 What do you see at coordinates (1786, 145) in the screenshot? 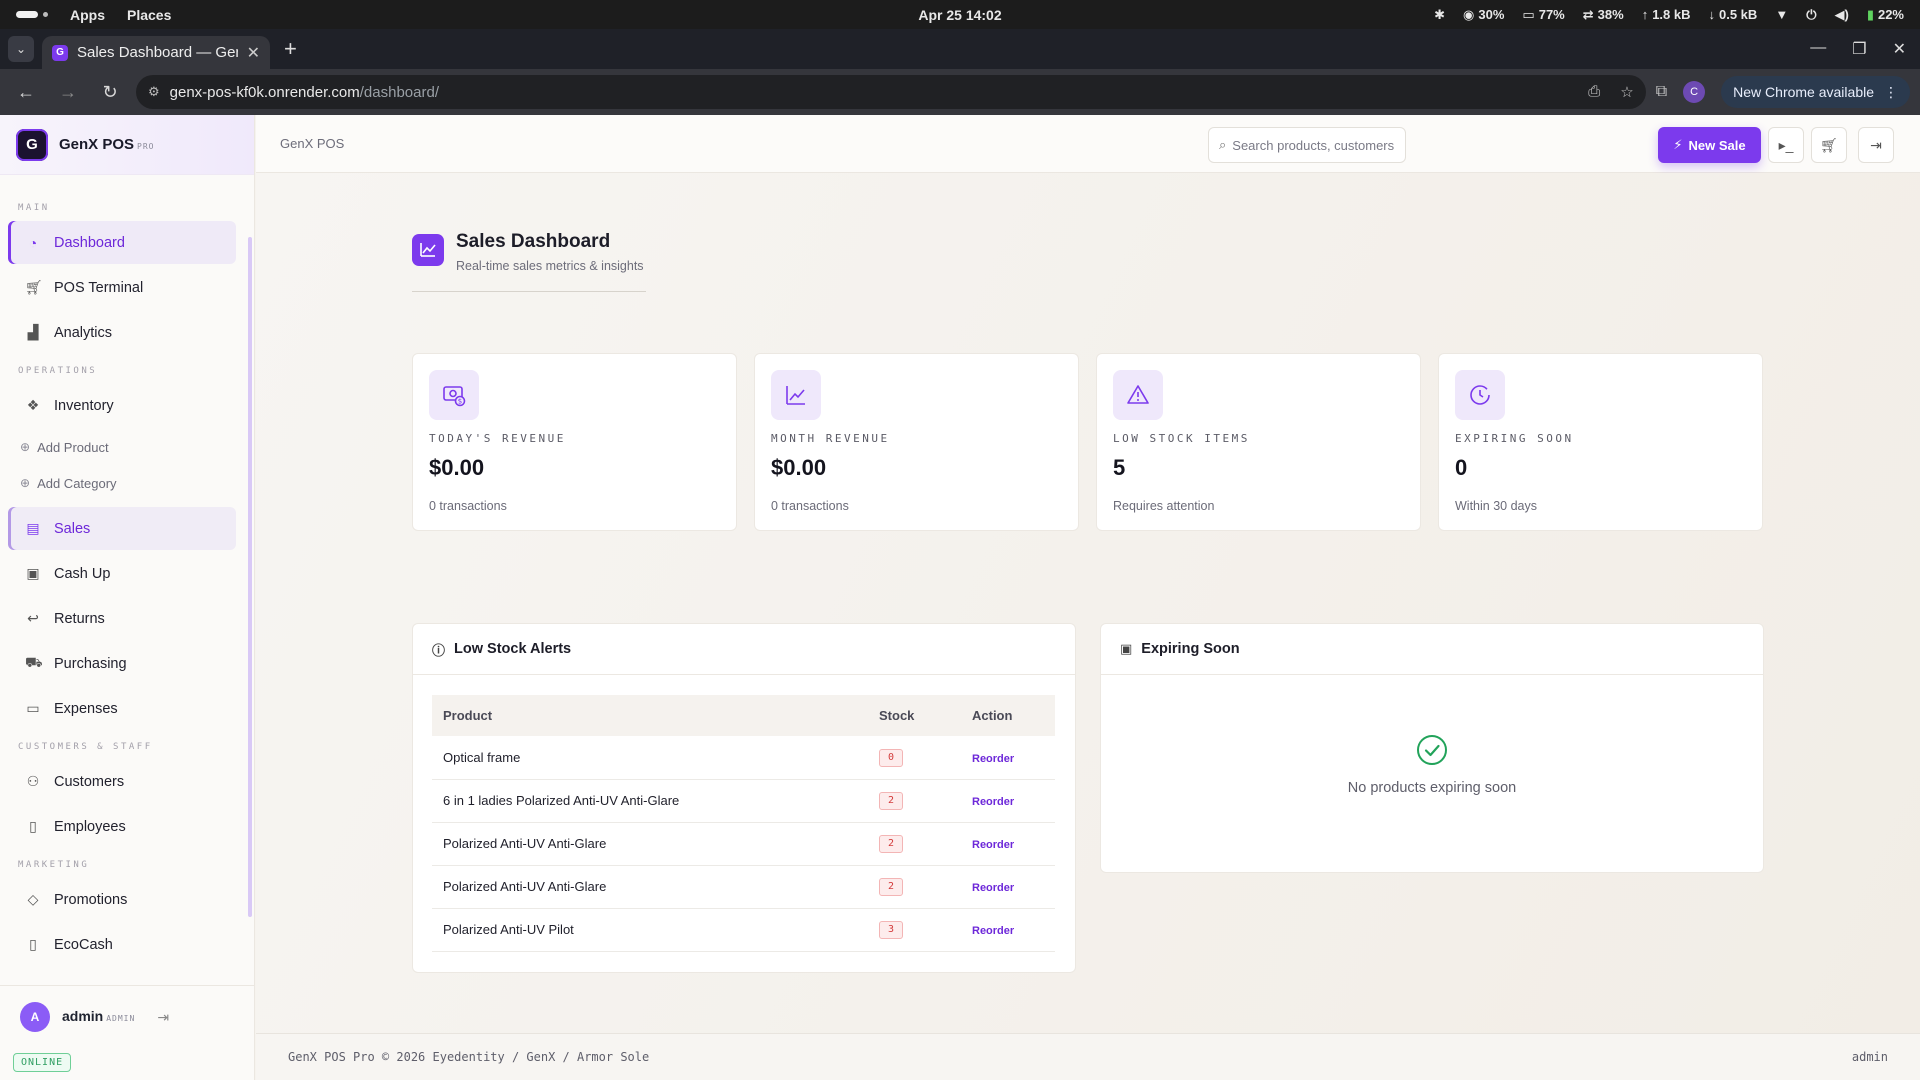
I see `terminal-button: ▸_` at bounding box center [1786, 145].